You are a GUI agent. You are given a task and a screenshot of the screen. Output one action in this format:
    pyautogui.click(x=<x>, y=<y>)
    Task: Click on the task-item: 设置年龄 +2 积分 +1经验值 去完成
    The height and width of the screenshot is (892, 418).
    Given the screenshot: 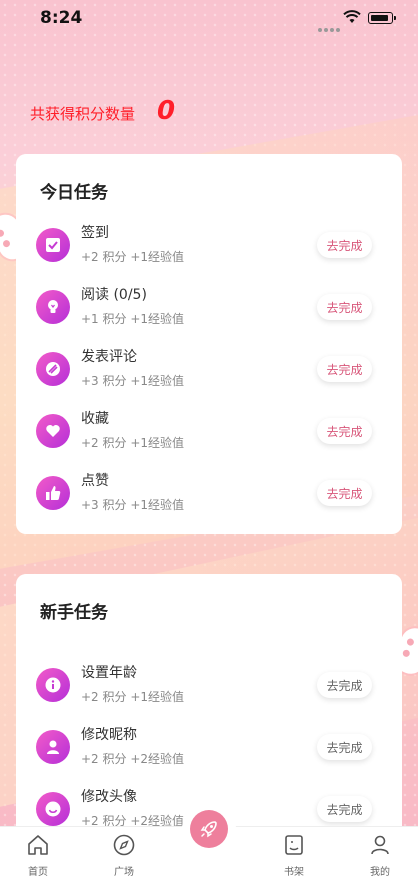 What is the action you would take?
    pyautogui.click(x=209, y=686)
    